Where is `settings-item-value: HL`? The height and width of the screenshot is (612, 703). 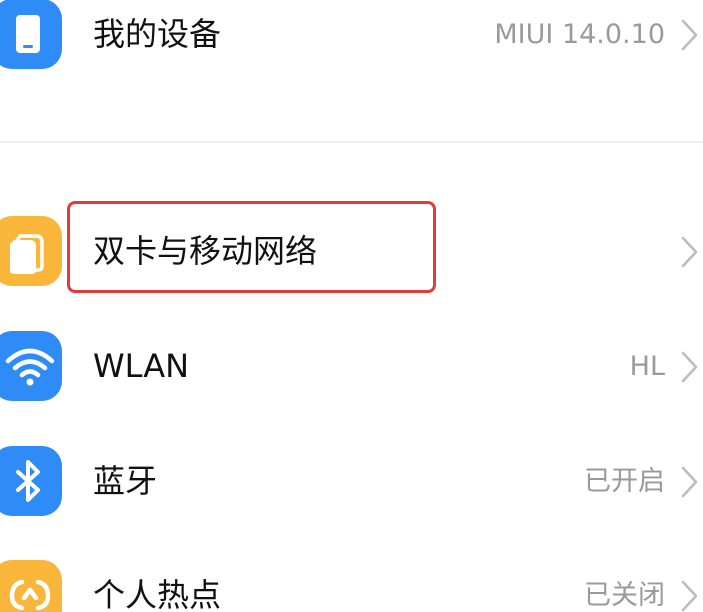 settings-item-value: HL is located at coordinates (647, 366).